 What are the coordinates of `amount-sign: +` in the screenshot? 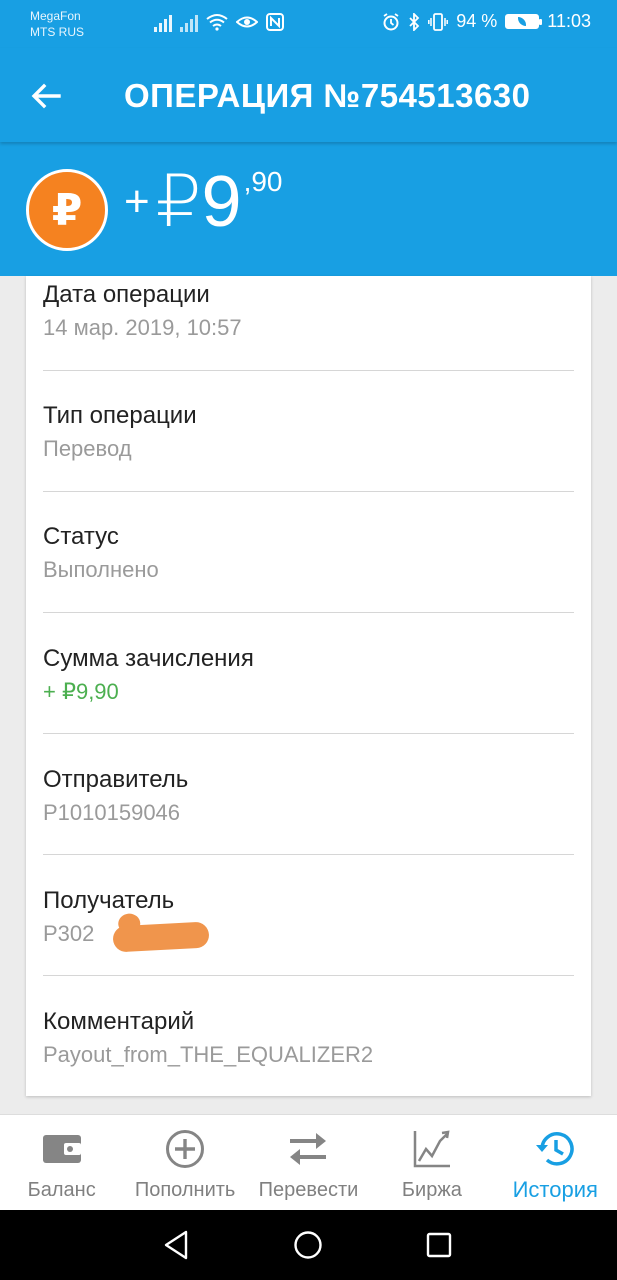 It's located at (137, 201).